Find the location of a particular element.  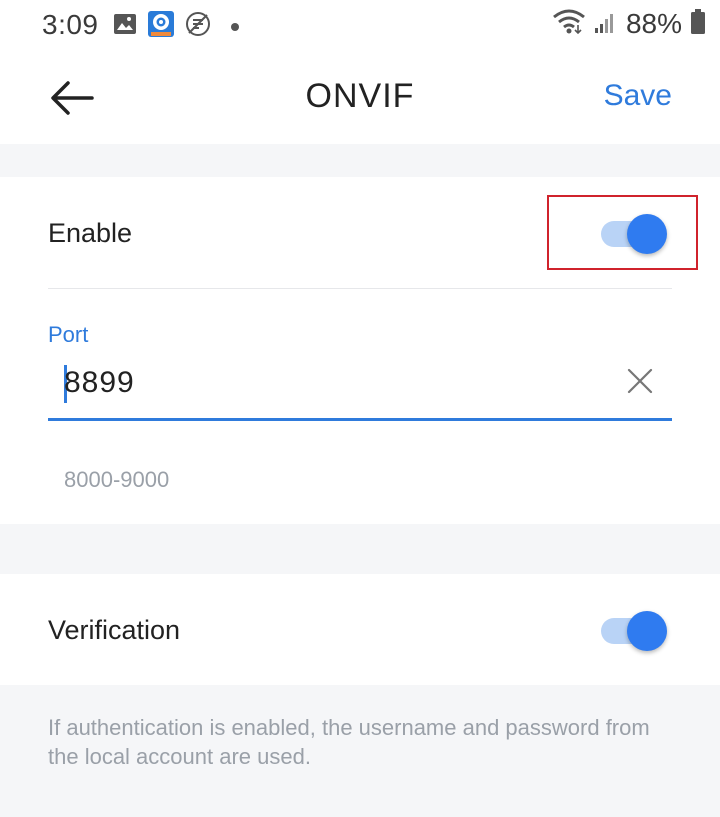

battery-icon is located at coordinates (698, 24).